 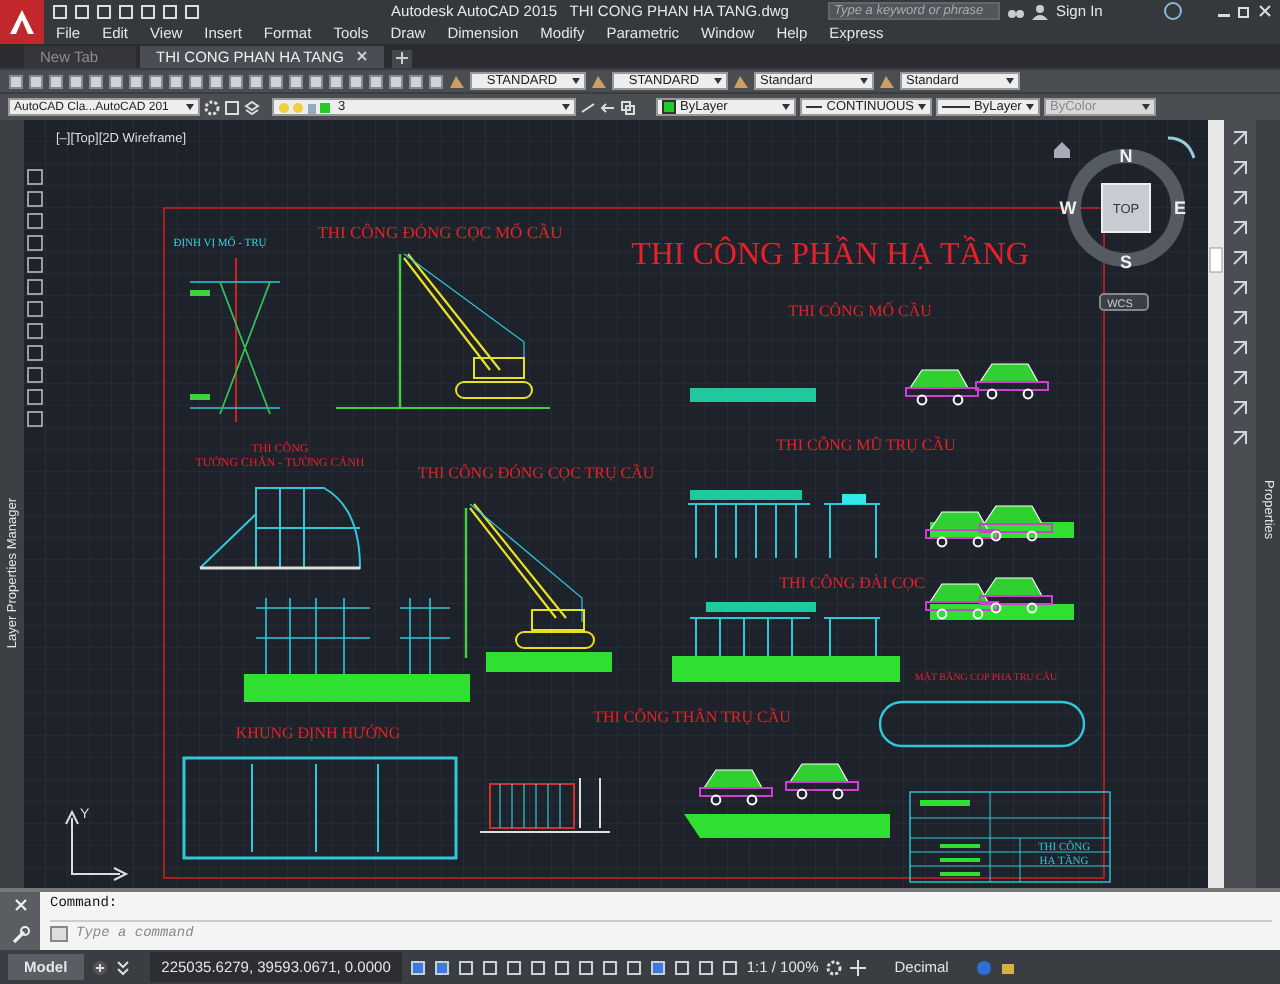 What do you see at coordinates (852, 583) in the screenshot?
I see `drawing-label: THI CÔNG ĐÀI CỌC` at bounding box center [852, 583].